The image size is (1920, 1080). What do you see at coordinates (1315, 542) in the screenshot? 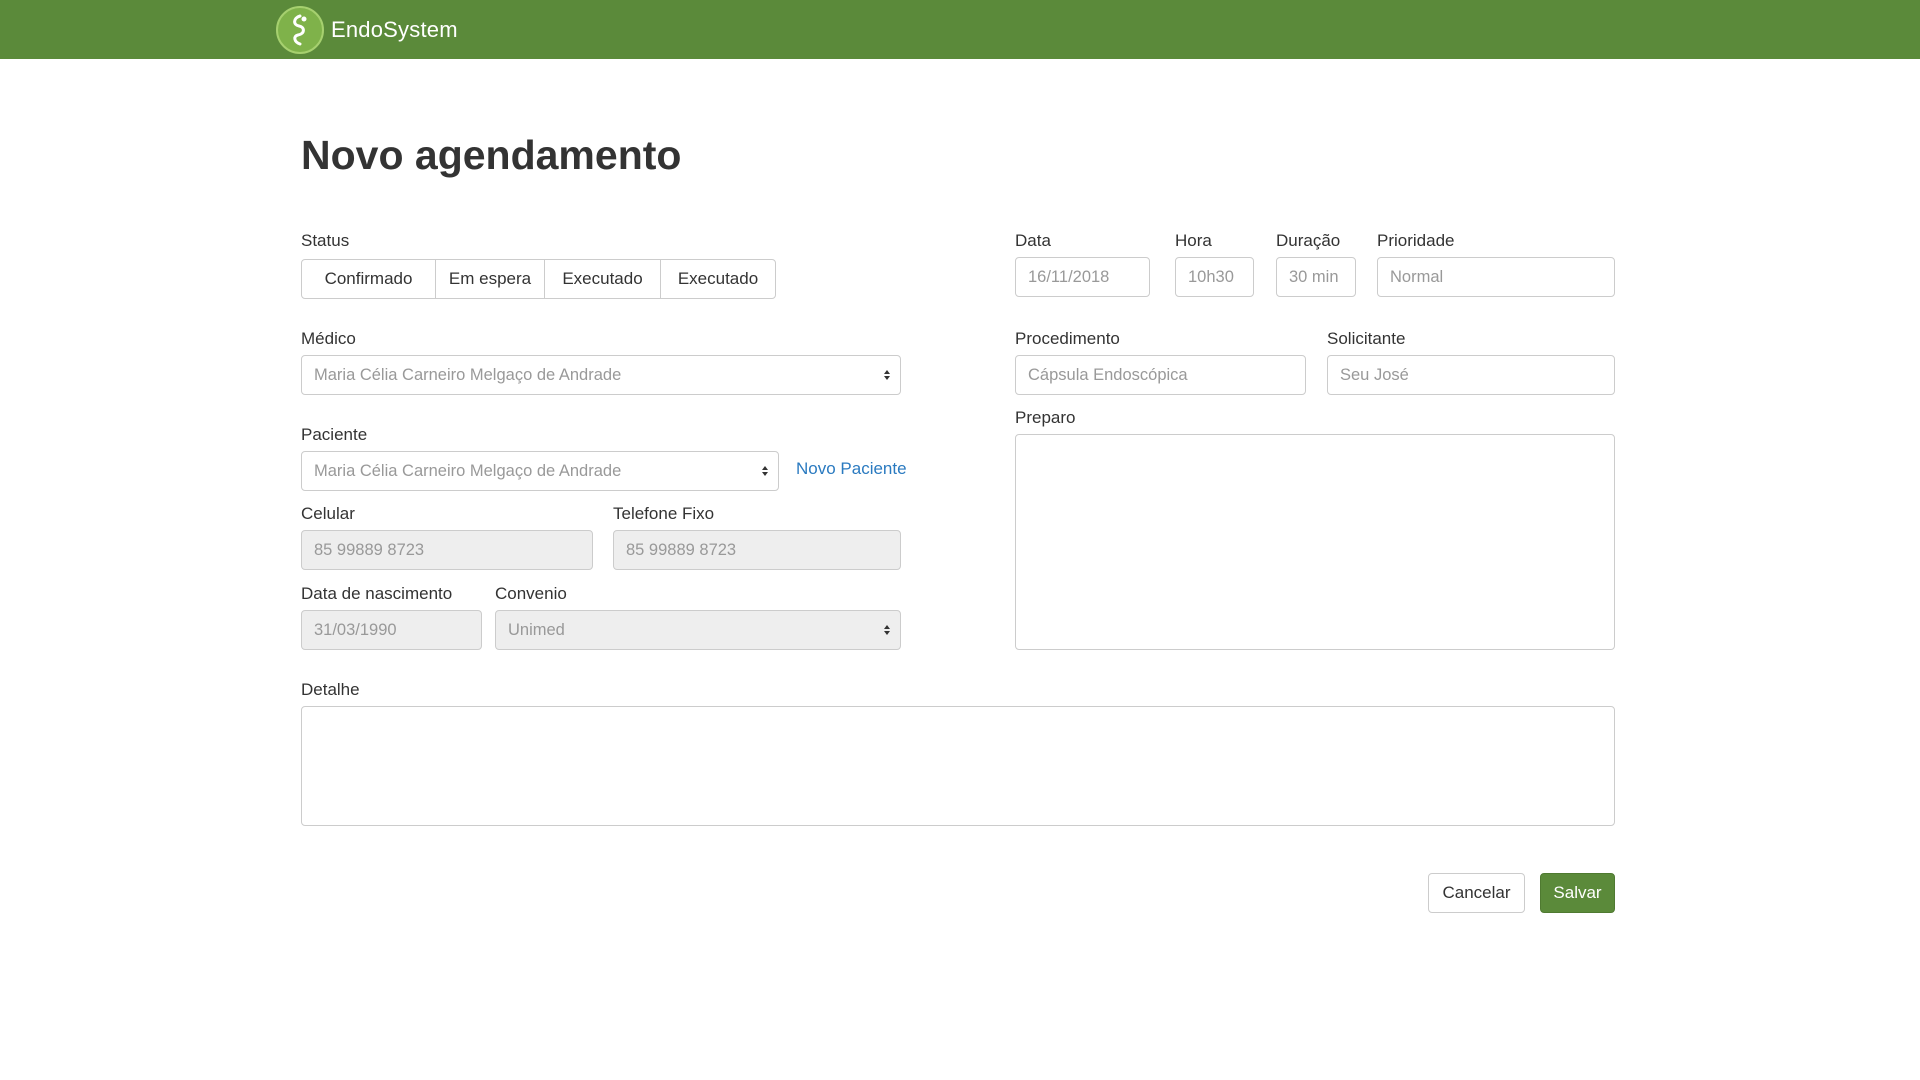
I see `preparo-textarea` at bounding box center [1315, 542].